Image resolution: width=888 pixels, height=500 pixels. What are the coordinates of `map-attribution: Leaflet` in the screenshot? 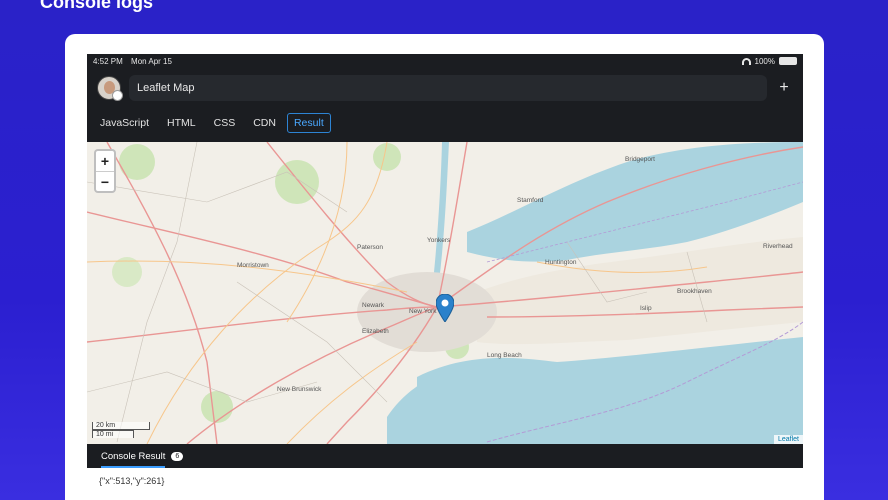 It's located at (788, 439).